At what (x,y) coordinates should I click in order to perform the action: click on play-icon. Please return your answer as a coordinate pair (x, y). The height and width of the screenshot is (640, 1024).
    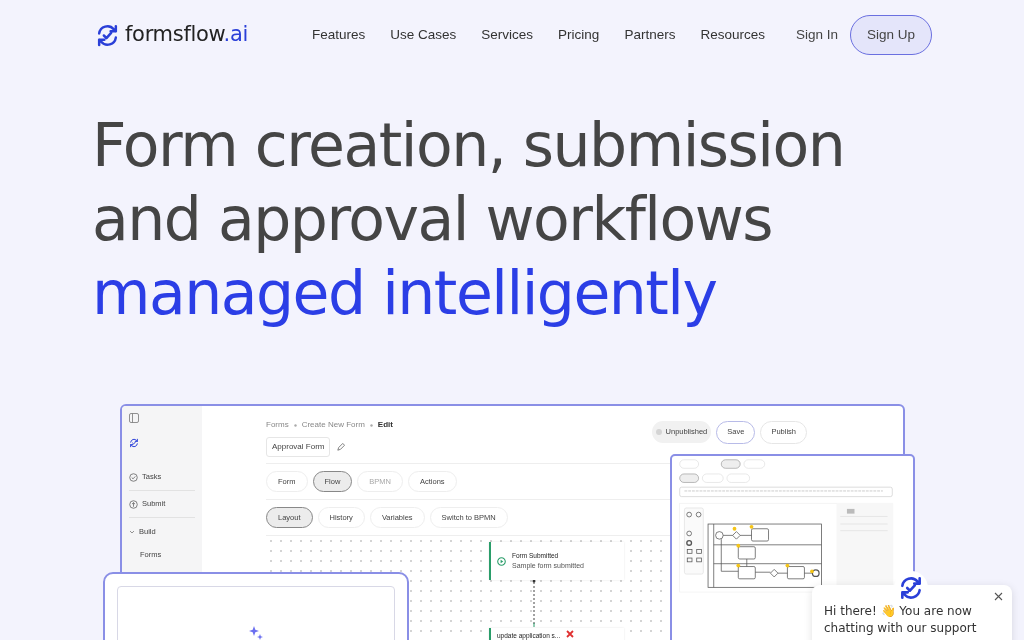
    Looking at the image, I should click on (501, 561).